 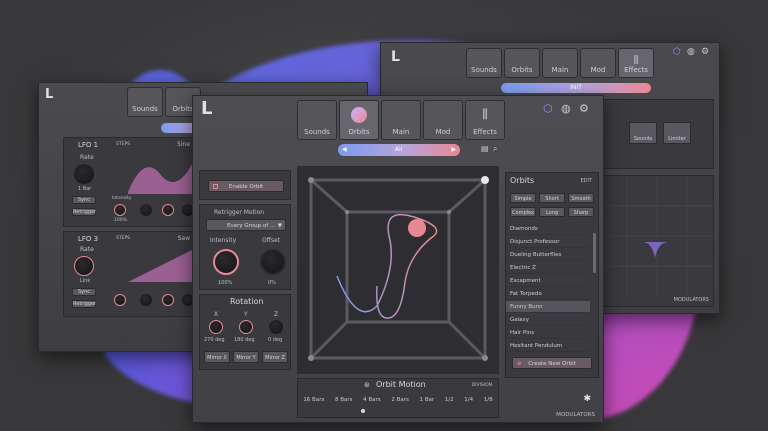 What do you see at coordinates (372, 400) in the screenshot?
I see `division-4-bars: 4 Bars` at bounding box center [372, 400].